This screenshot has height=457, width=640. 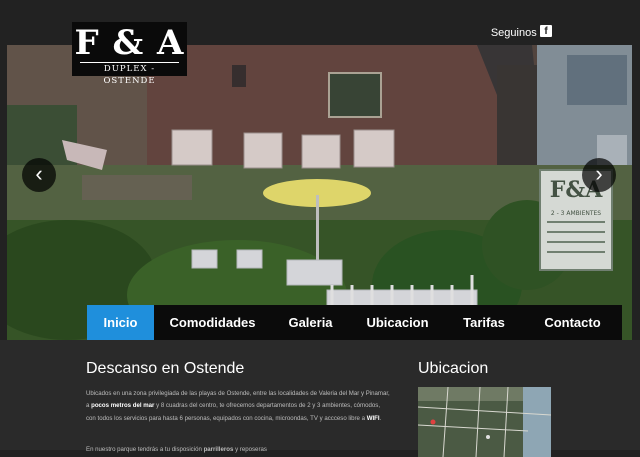 I want to click on nav-item-comodidades: Comodidades, so click(x=212, y=322).